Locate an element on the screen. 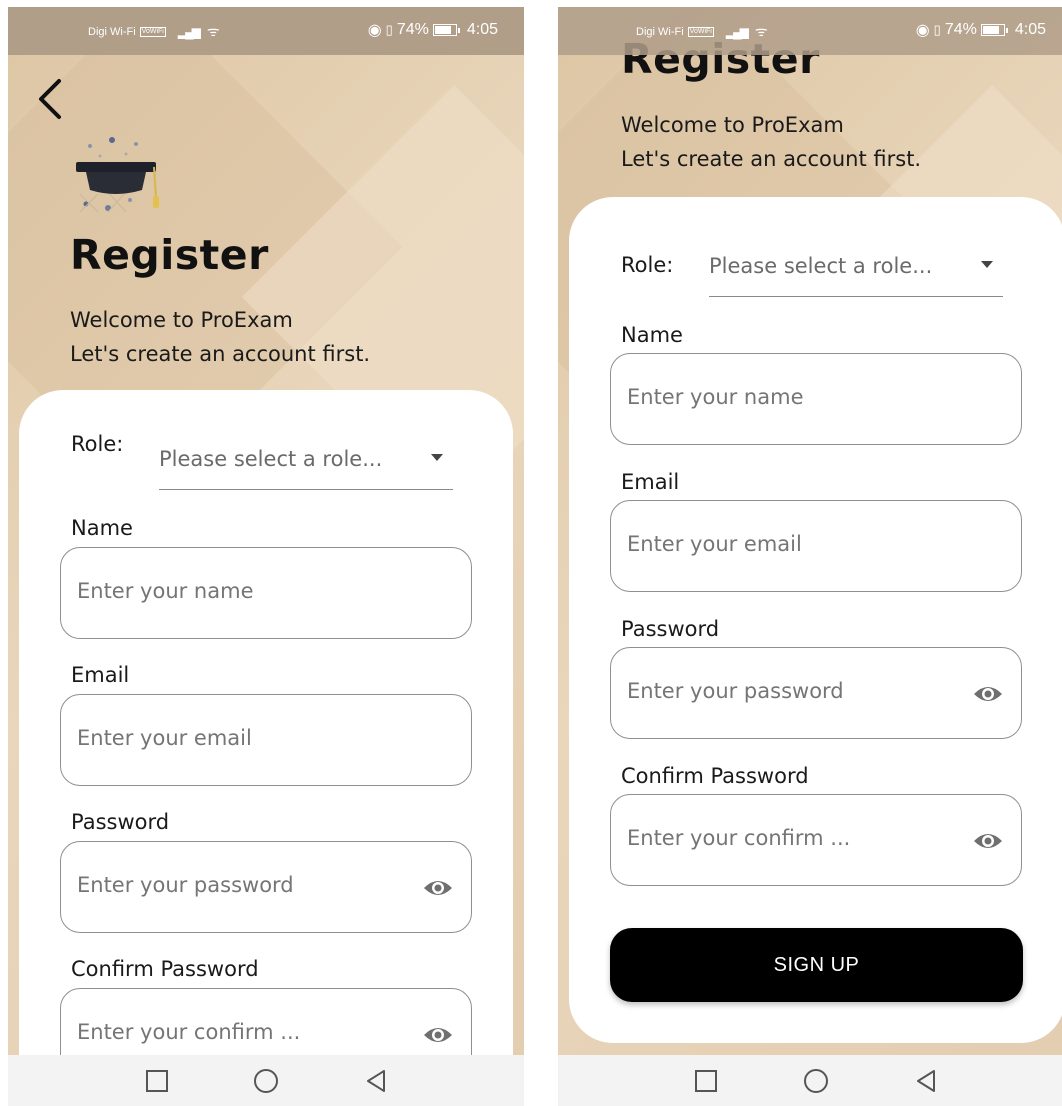  back-button is located at coordinates (50, 99).